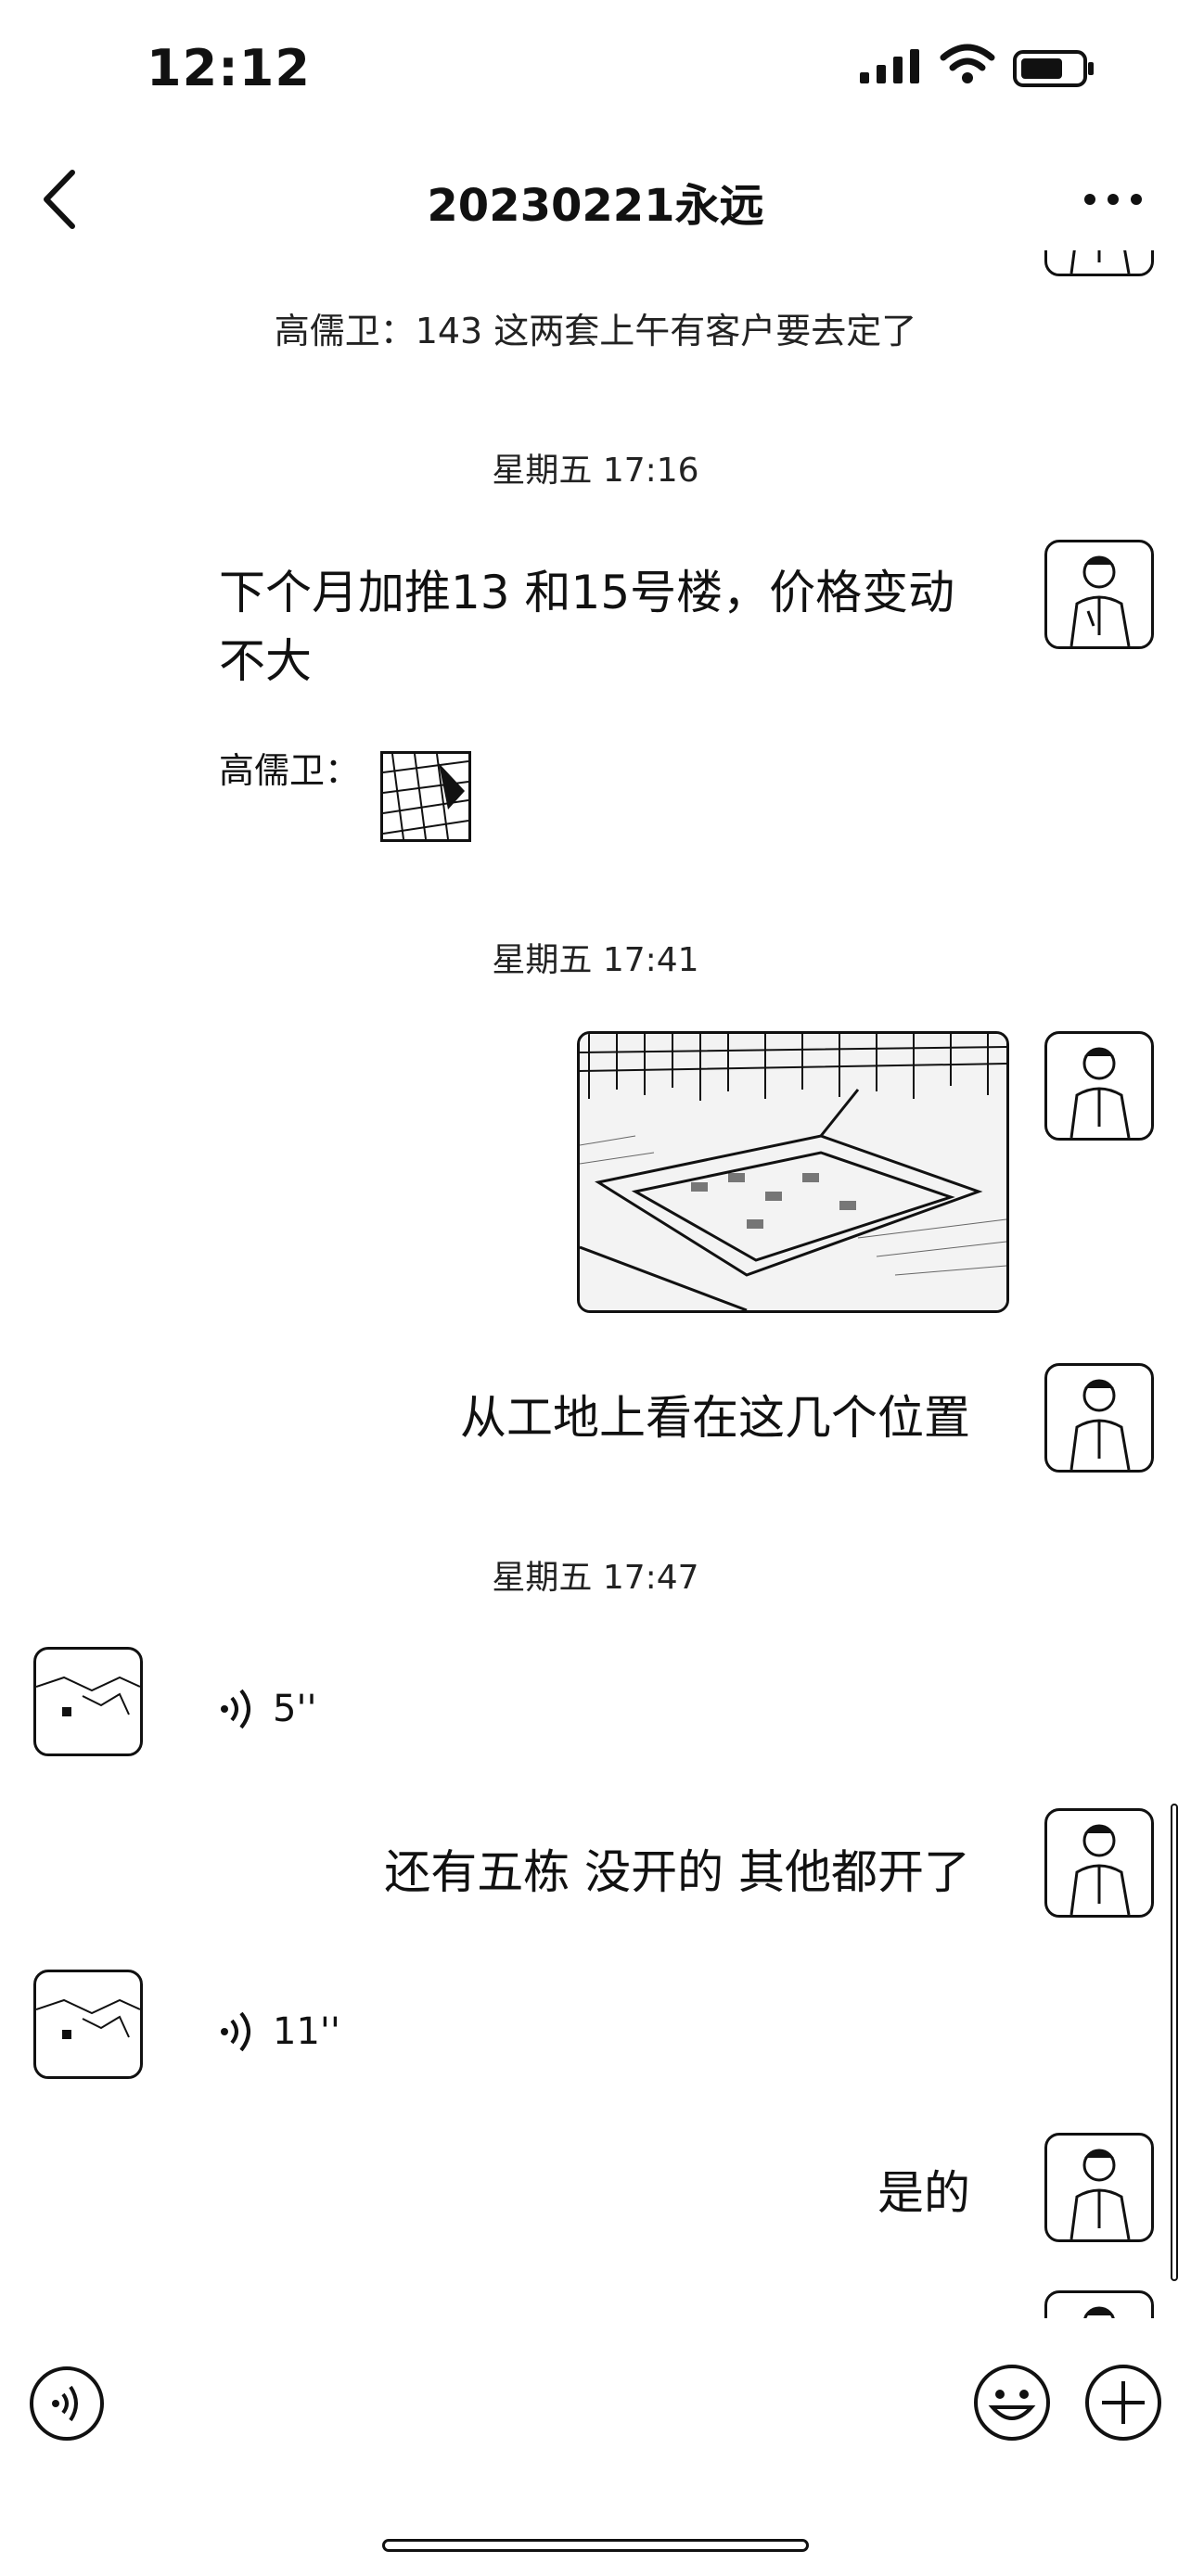  Describe the element at coordinates (595, 960) in the screenshot. I see `timestamp: 星期五 17:41` at that location.